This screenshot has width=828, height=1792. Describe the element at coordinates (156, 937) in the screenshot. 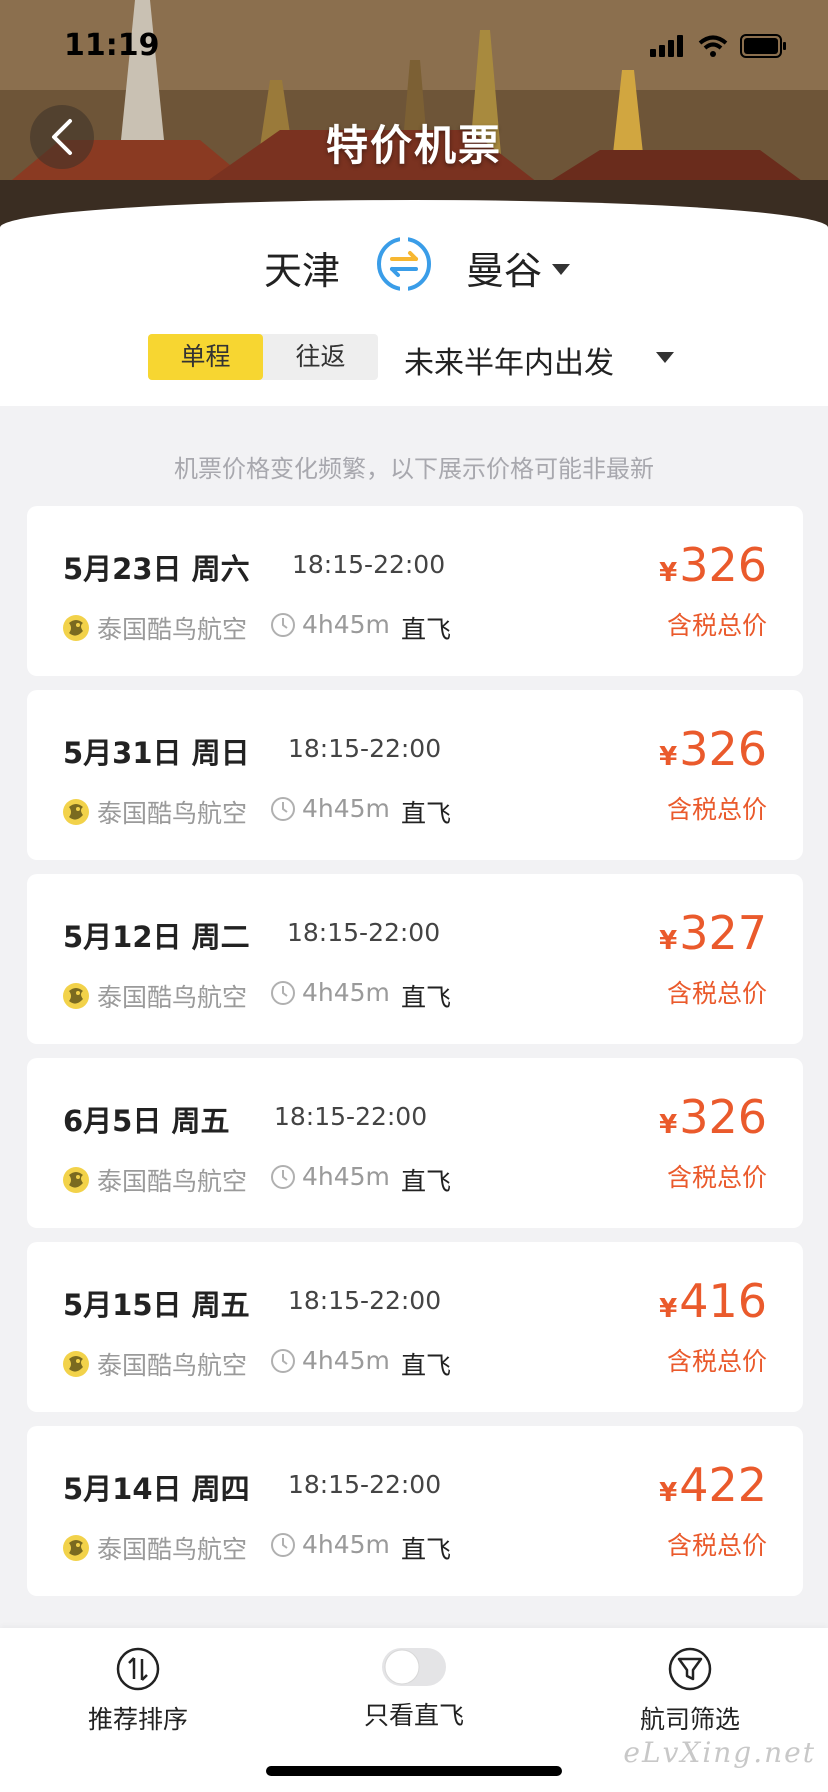

I see `flight-date: 5月12日 周二` at that location.